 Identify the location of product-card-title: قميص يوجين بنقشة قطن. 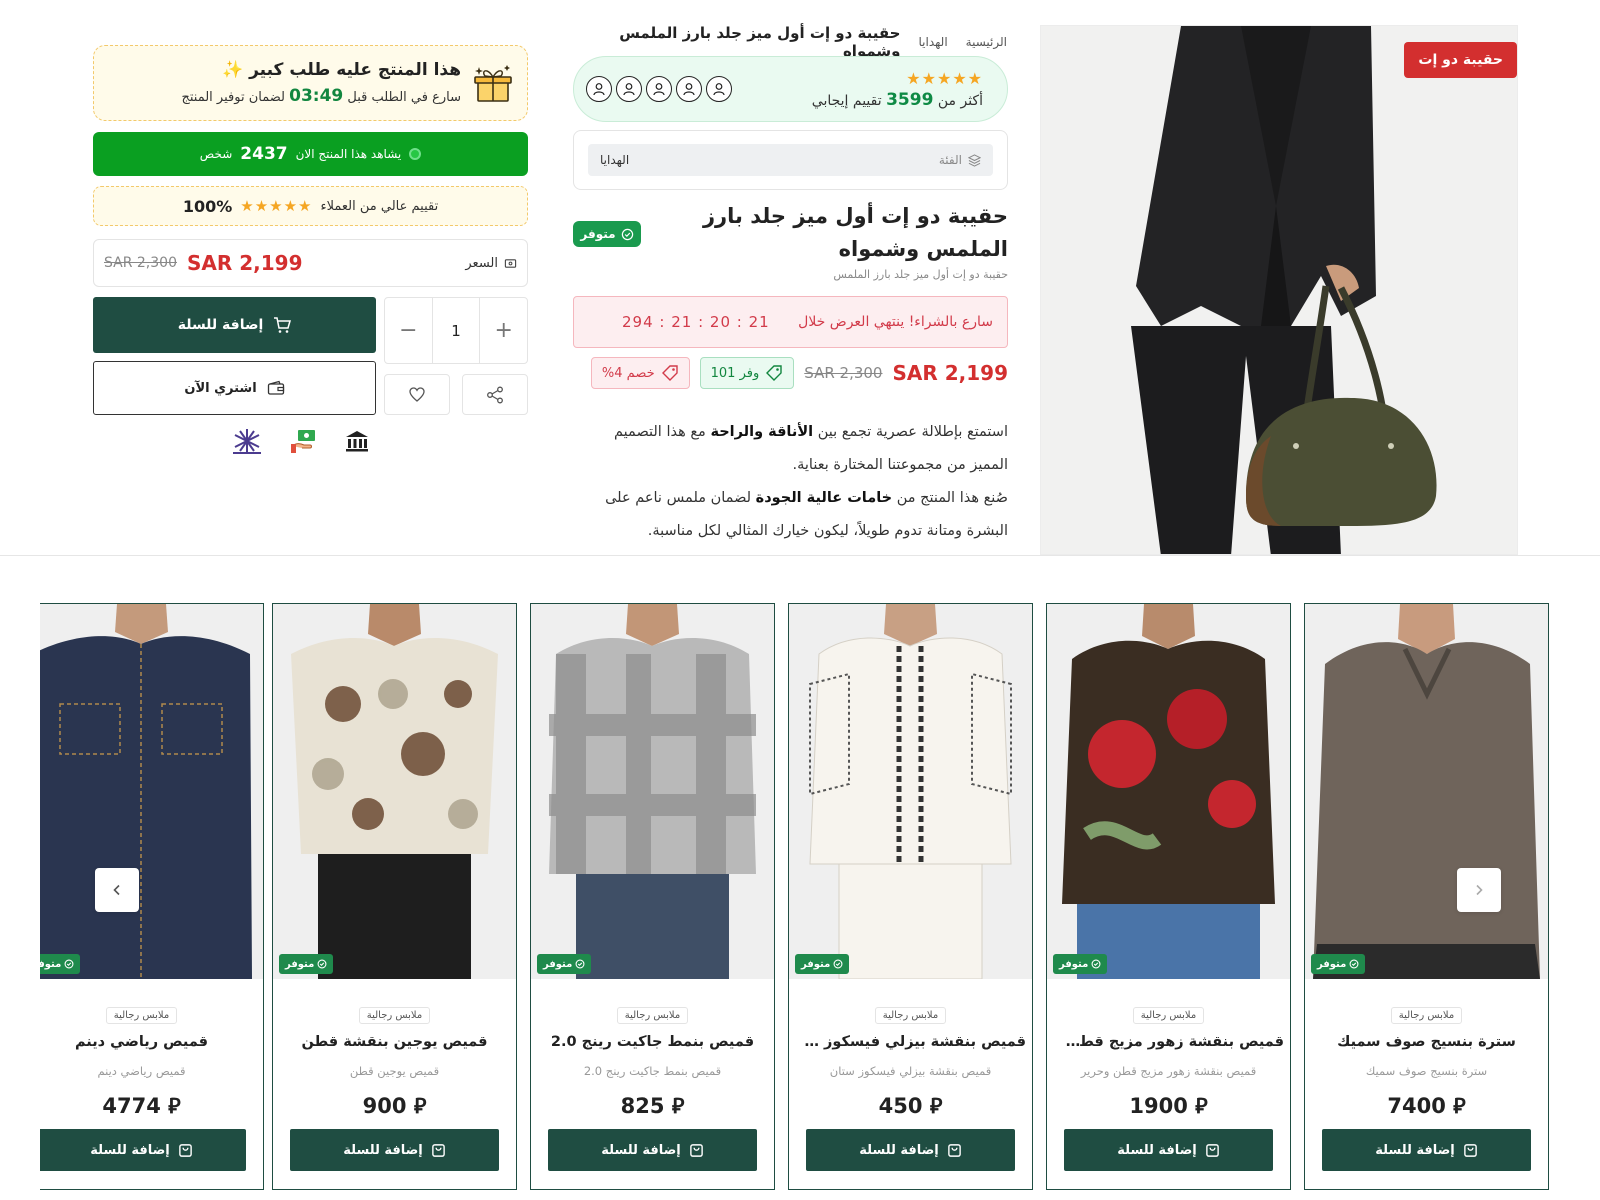
(394, 1042).